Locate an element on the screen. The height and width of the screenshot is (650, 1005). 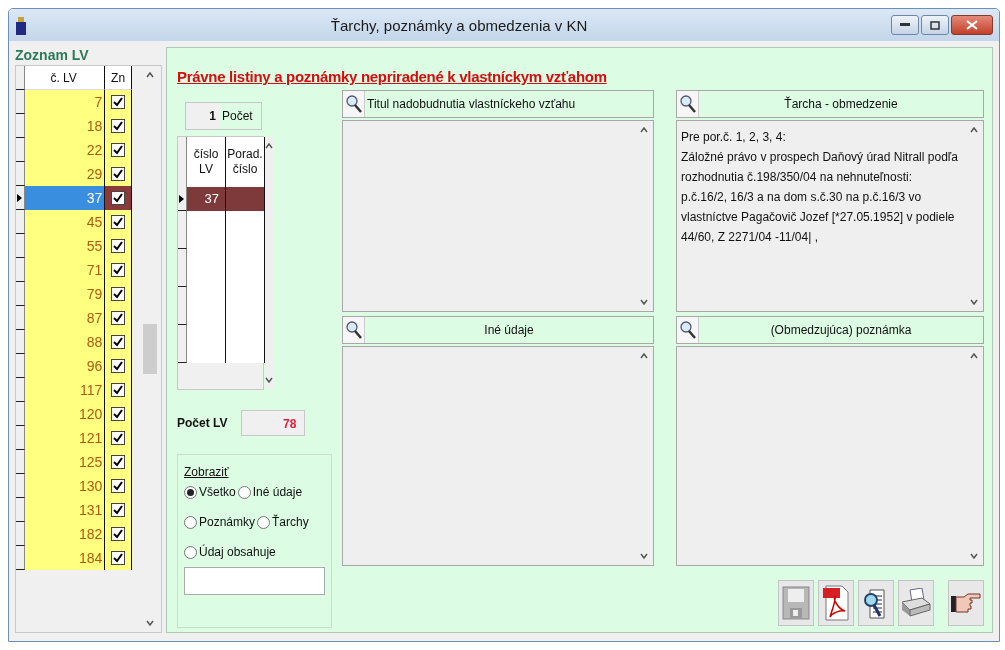
table-cell: 55 is located at coordinates (65, 246).